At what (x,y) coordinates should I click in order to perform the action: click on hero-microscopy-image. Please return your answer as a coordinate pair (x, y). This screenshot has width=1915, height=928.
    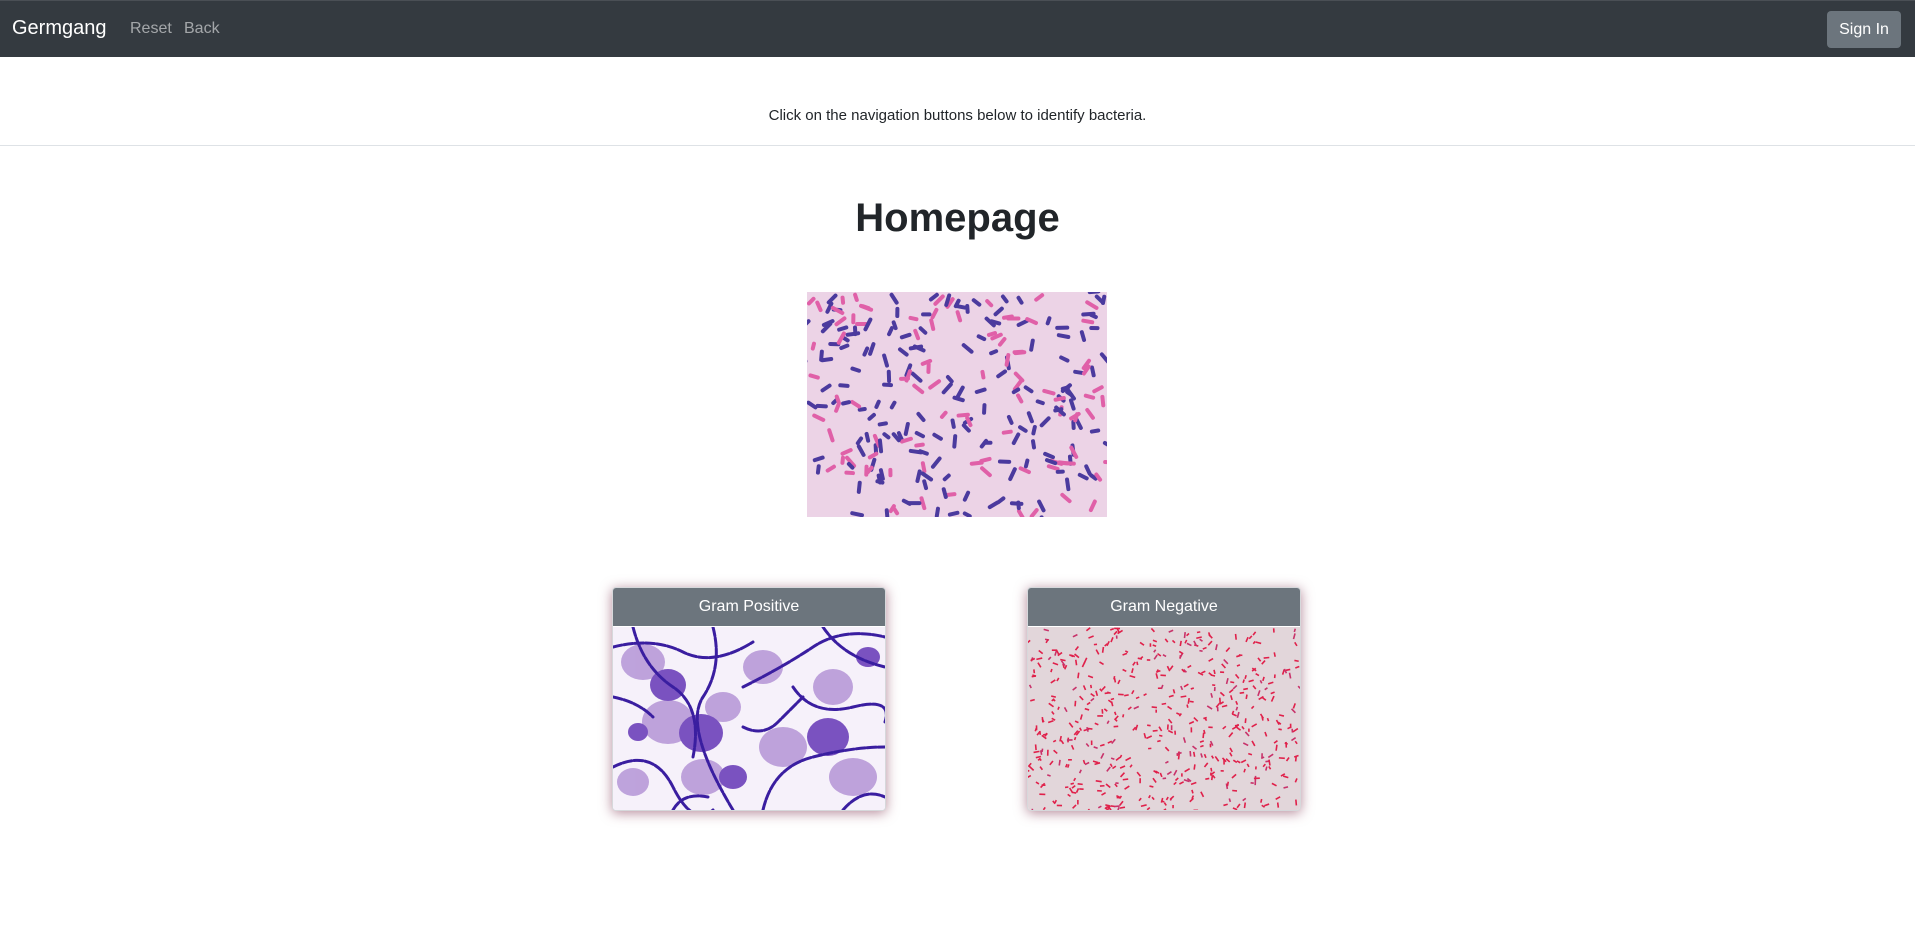
    Looking at the image, I should click on (957, 404).